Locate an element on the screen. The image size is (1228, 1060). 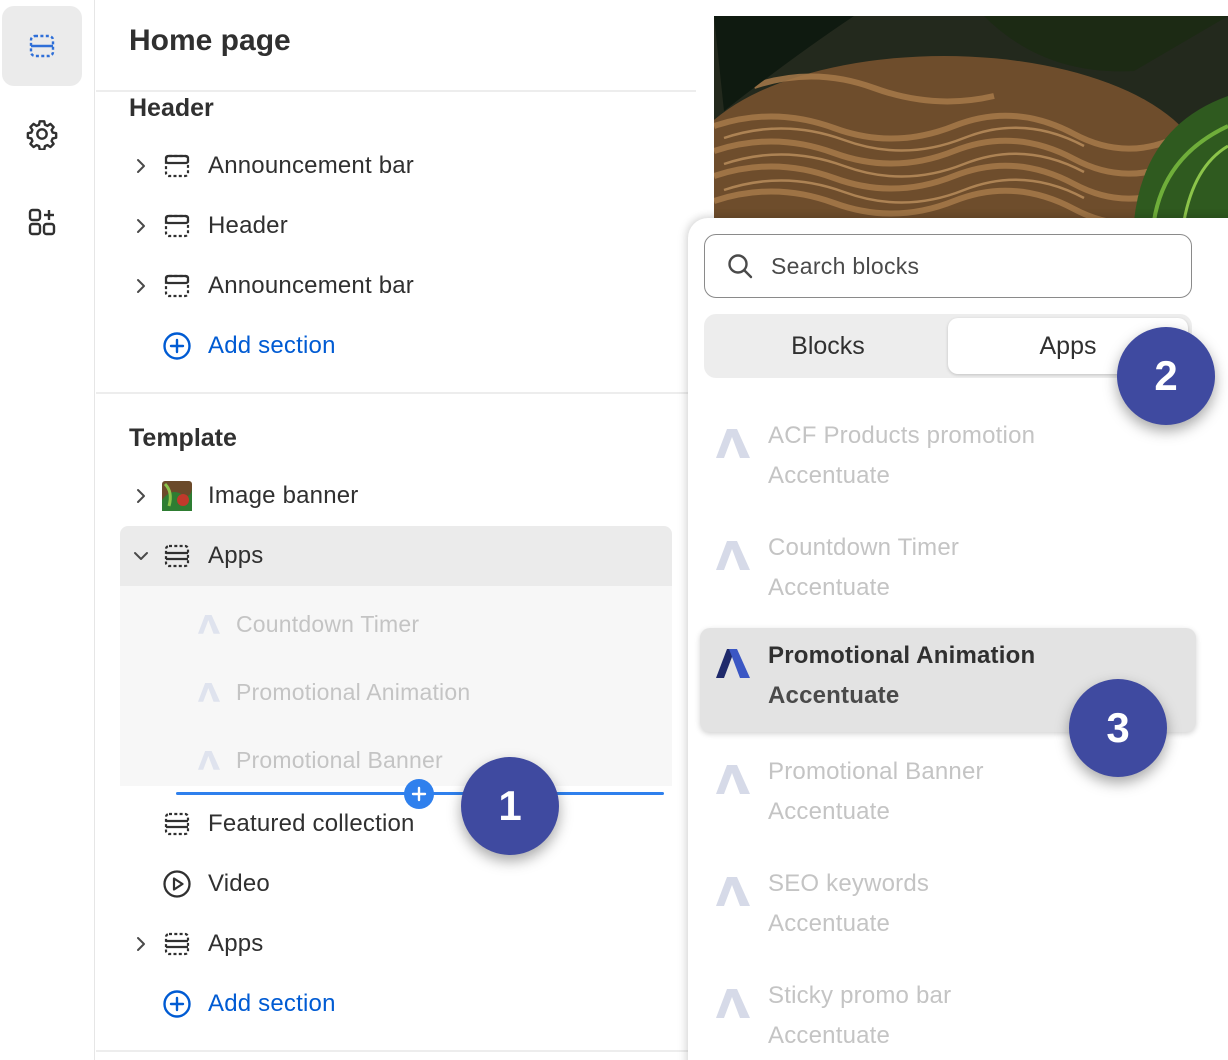
block-row-promotional-banner: Promotional Banner is located at coordinates (319, 760).